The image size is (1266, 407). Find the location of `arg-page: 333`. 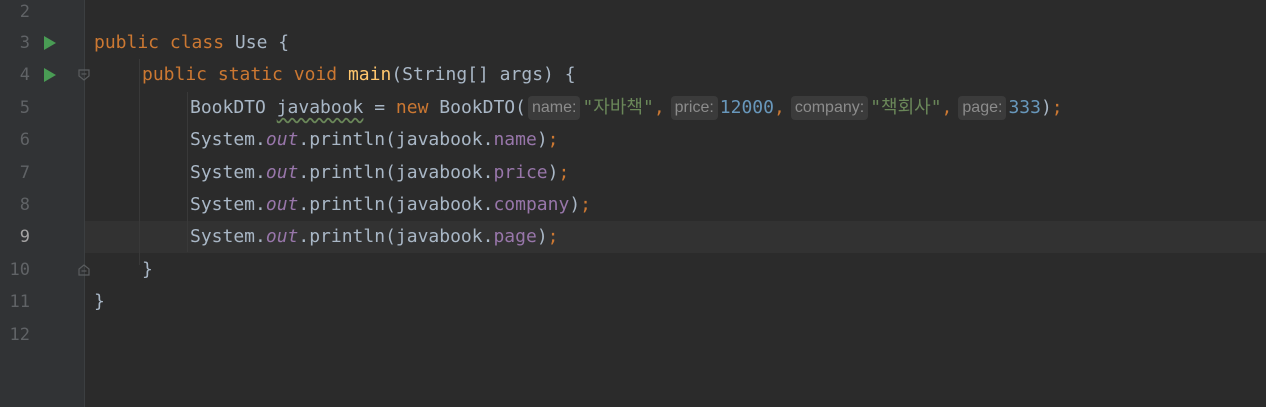

arg-page: 333 is located at coordinates (1024, 107).